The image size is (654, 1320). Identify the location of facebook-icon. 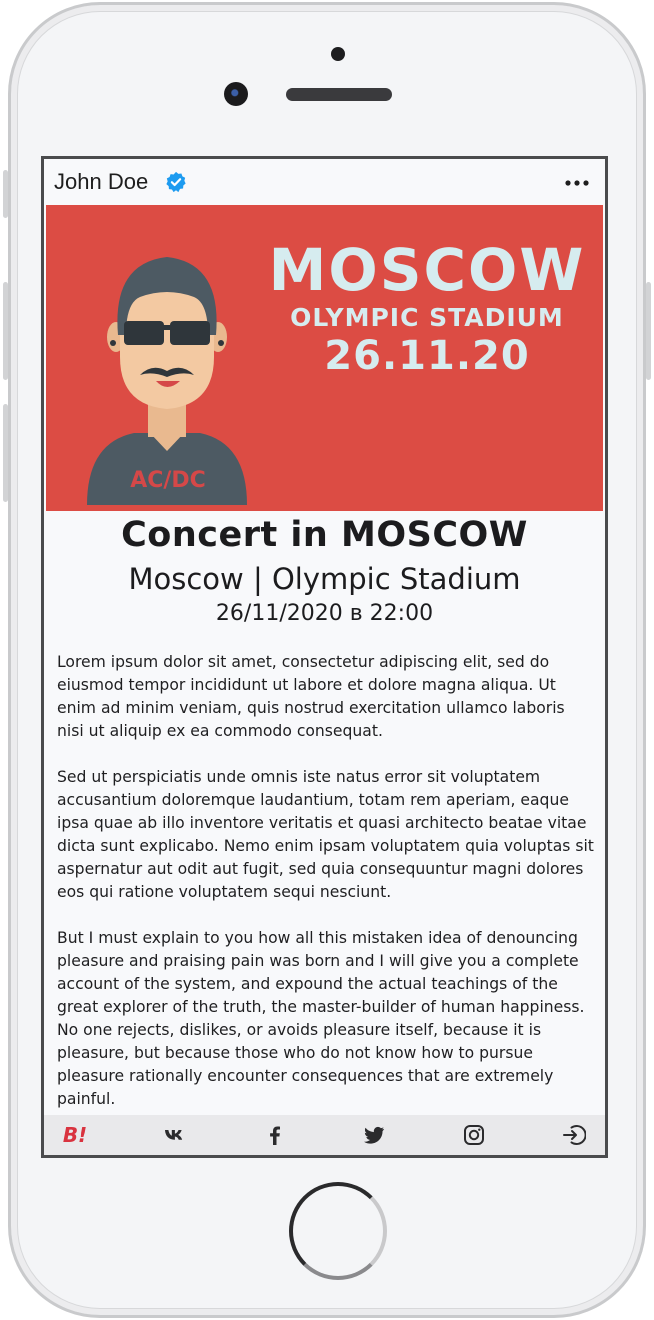
(275, 1135).